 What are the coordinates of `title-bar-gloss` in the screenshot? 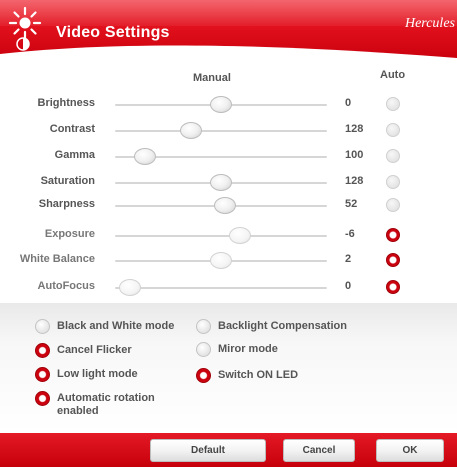 It's located at (228, 13).